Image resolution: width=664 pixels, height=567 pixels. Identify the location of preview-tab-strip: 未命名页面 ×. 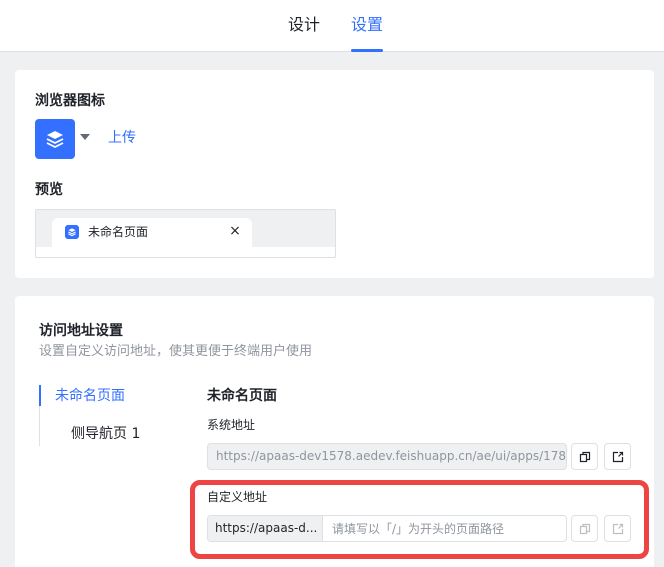
(185, 228).